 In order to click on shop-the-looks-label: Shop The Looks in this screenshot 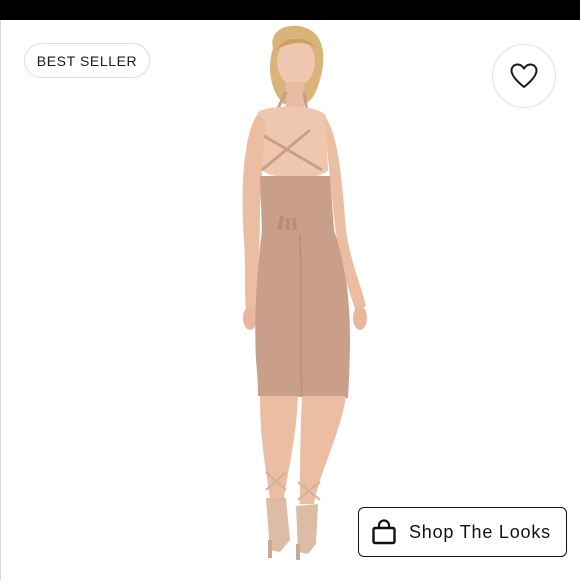, I will do `click(480, 531)`.